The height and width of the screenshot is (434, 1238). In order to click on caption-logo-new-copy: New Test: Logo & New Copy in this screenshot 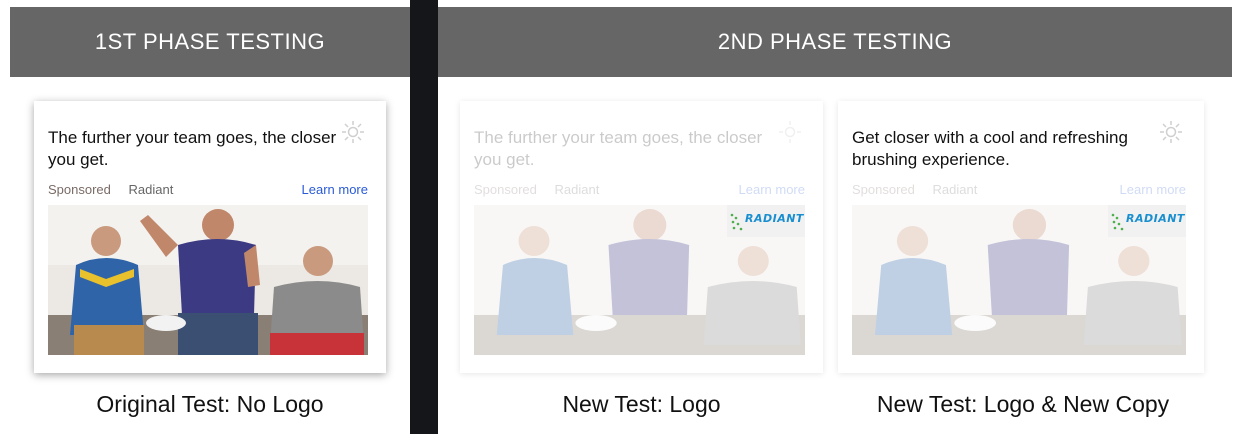, I will do `click(1023, 404)`.